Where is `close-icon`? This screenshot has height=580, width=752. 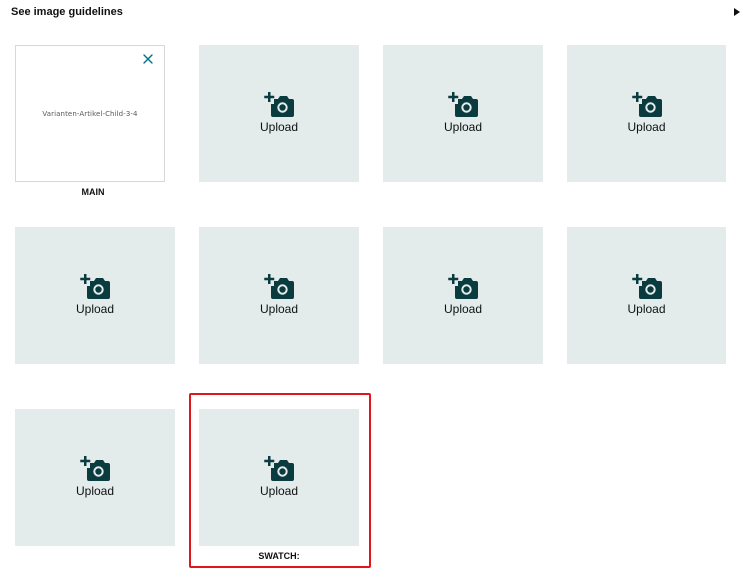
close-icon is located at coordinates (148, 59).